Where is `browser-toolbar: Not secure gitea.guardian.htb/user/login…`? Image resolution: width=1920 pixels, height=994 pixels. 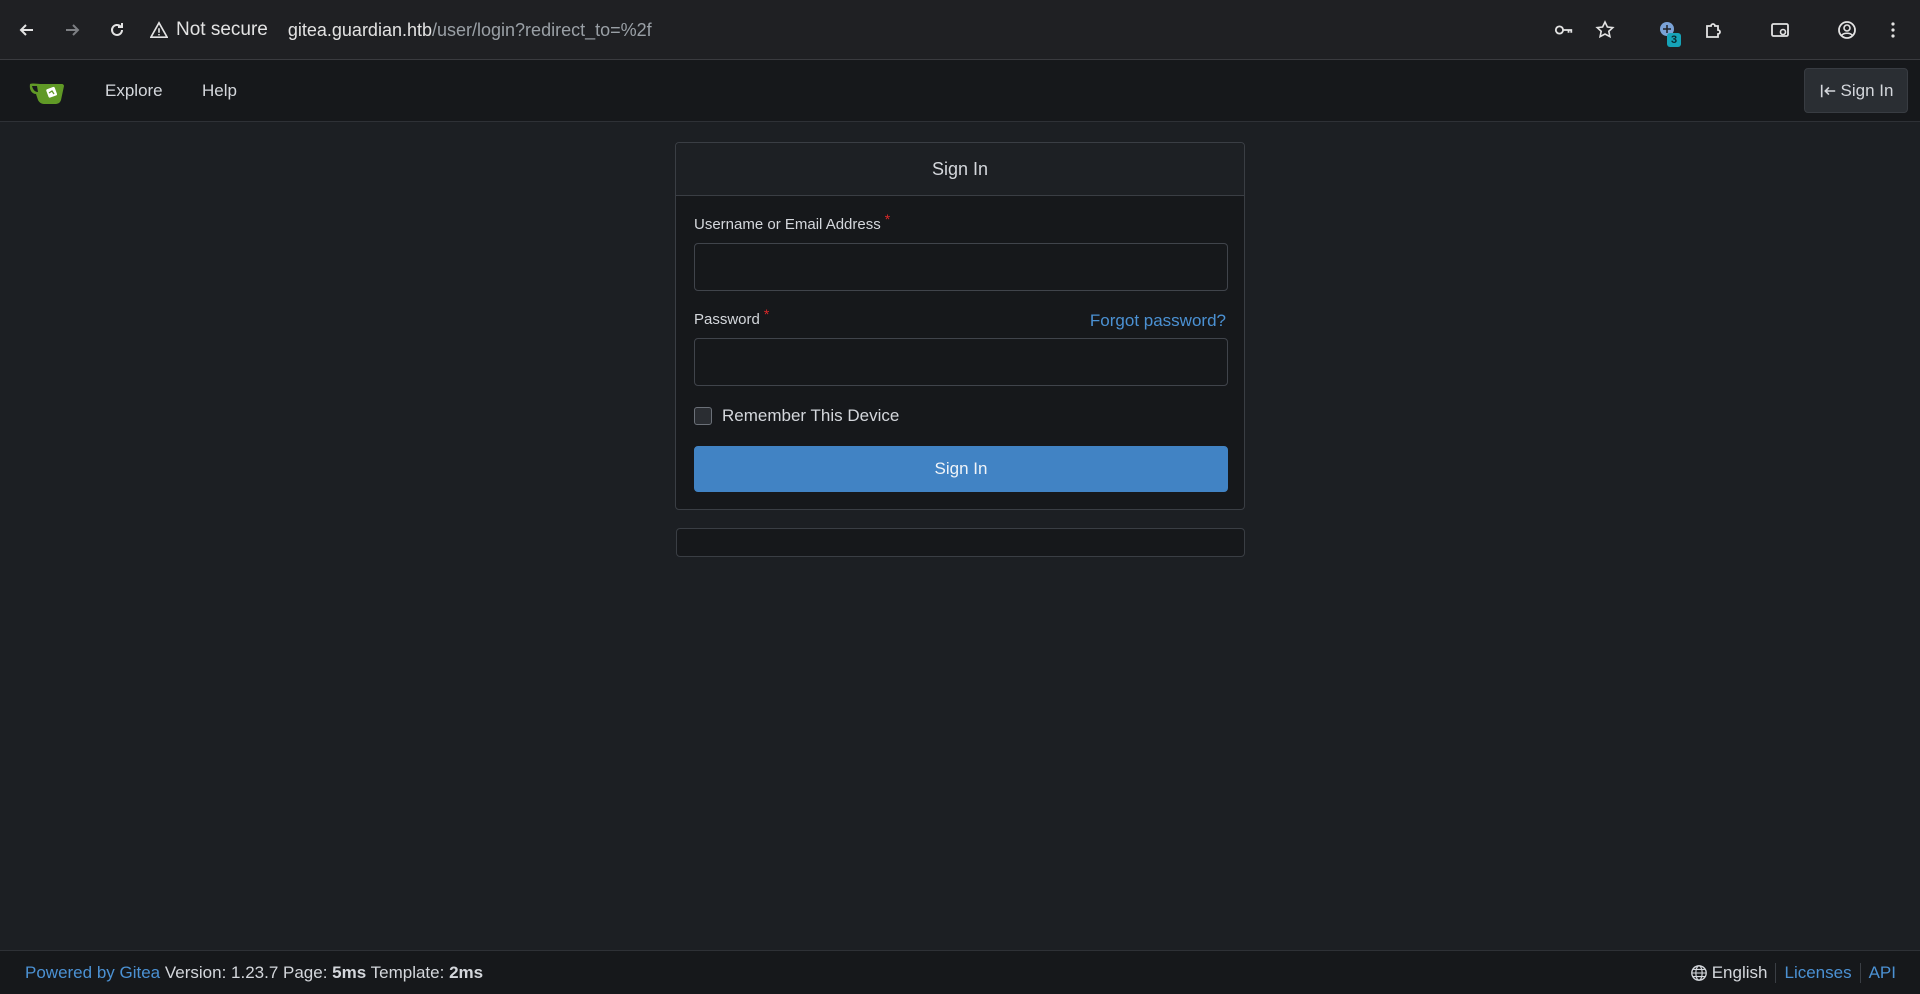 browser-toolbar: Not secure gitea.guardian.htb/user/login… is located at coordinates (960, 30).